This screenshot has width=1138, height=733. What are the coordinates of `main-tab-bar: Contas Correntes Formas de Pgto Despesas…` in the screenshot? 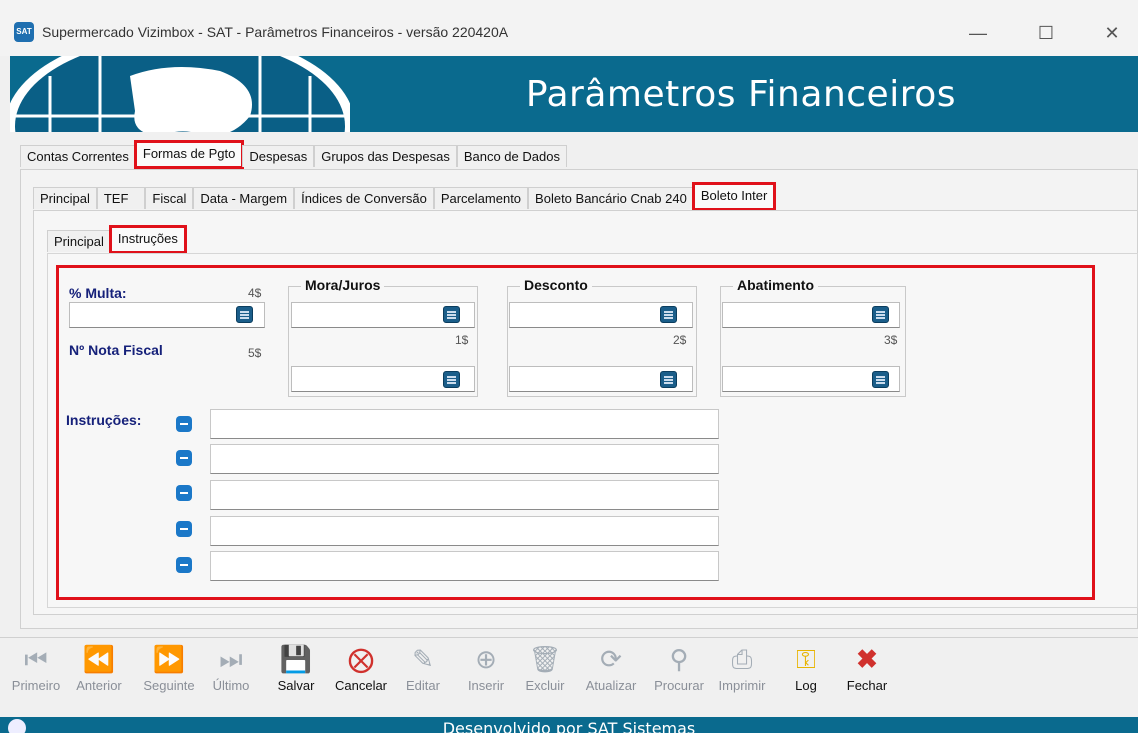 It's located at (293, 154).